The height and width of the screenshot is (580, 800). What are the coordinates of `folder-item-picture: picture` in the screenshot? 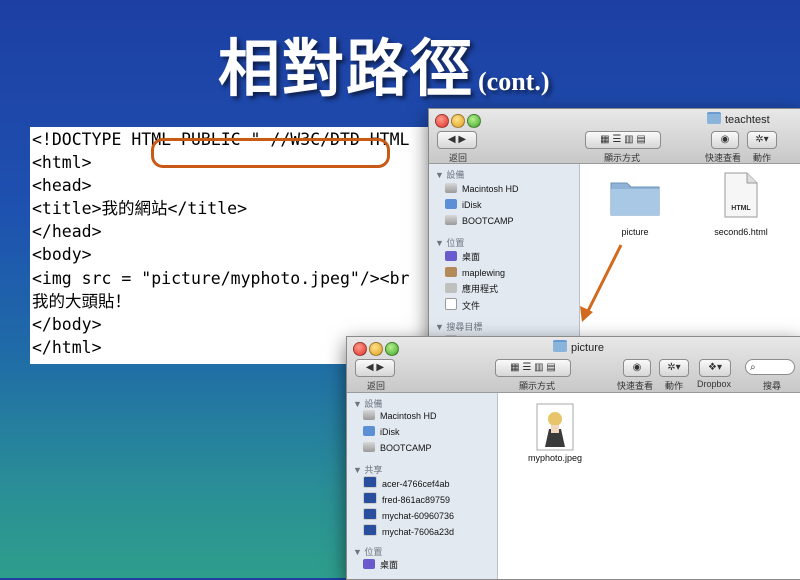 It's located at (635, 210).